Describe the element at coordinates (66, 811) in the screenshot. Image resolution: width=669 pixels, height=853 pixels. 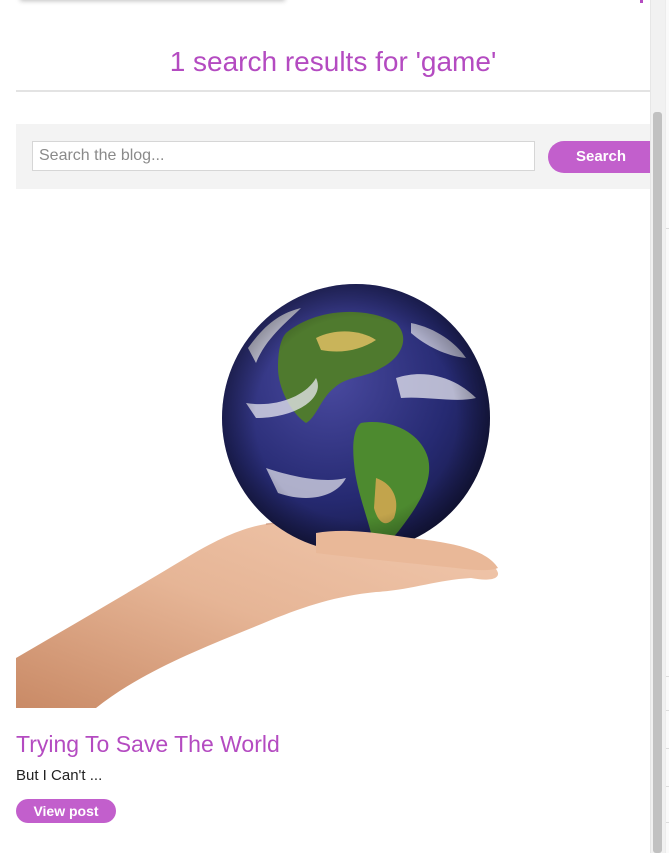
I see `view-post-button: View post` at that location.